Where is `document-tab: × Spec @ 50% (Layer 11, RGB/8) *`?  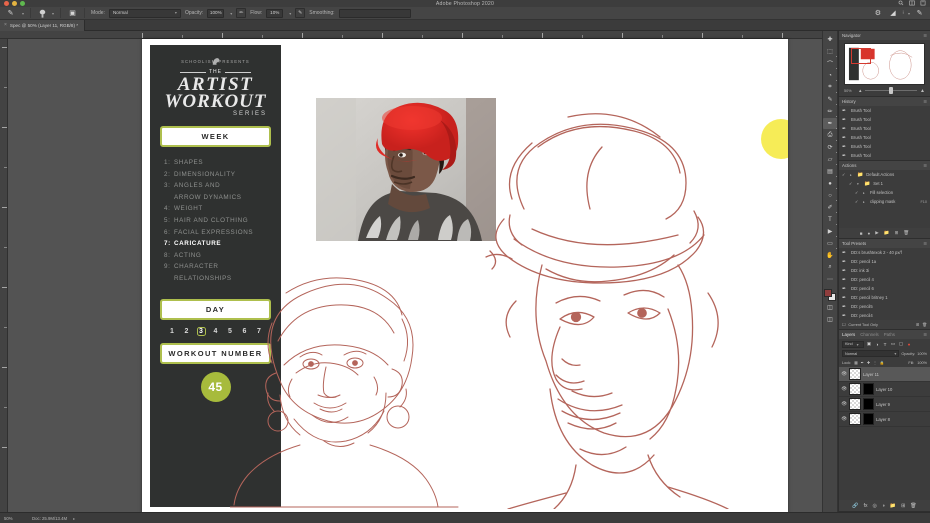
document-tab: × Spec @ 50% (Layer 11, RGB/8) * is located at coordinates (43, 25).